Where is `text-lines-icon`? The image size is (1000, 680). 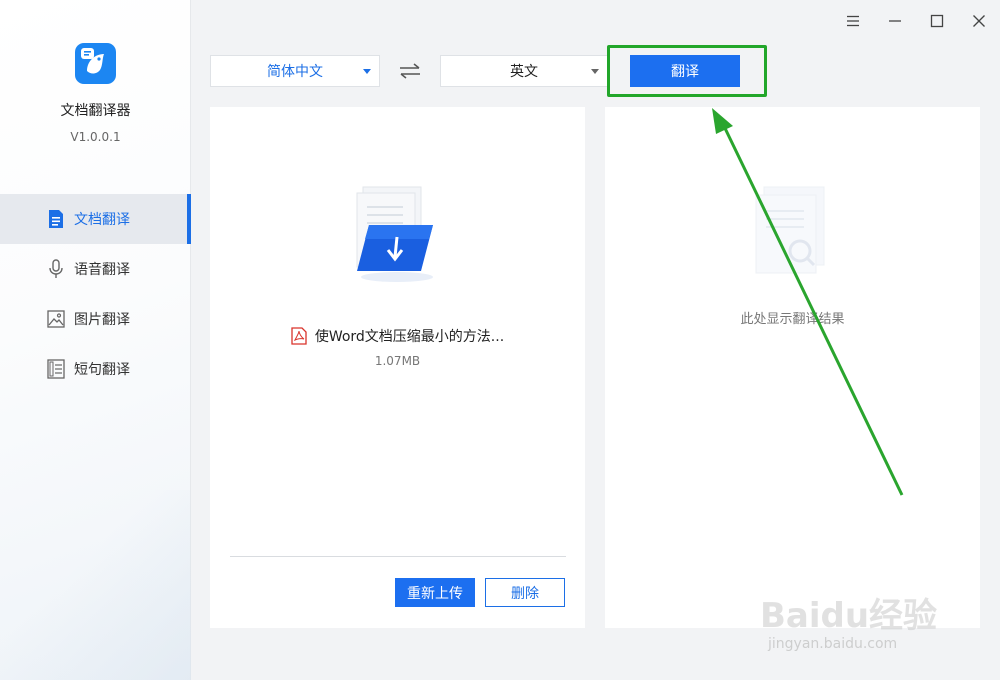 text-lines-icon is located at coordinates (56, 369).